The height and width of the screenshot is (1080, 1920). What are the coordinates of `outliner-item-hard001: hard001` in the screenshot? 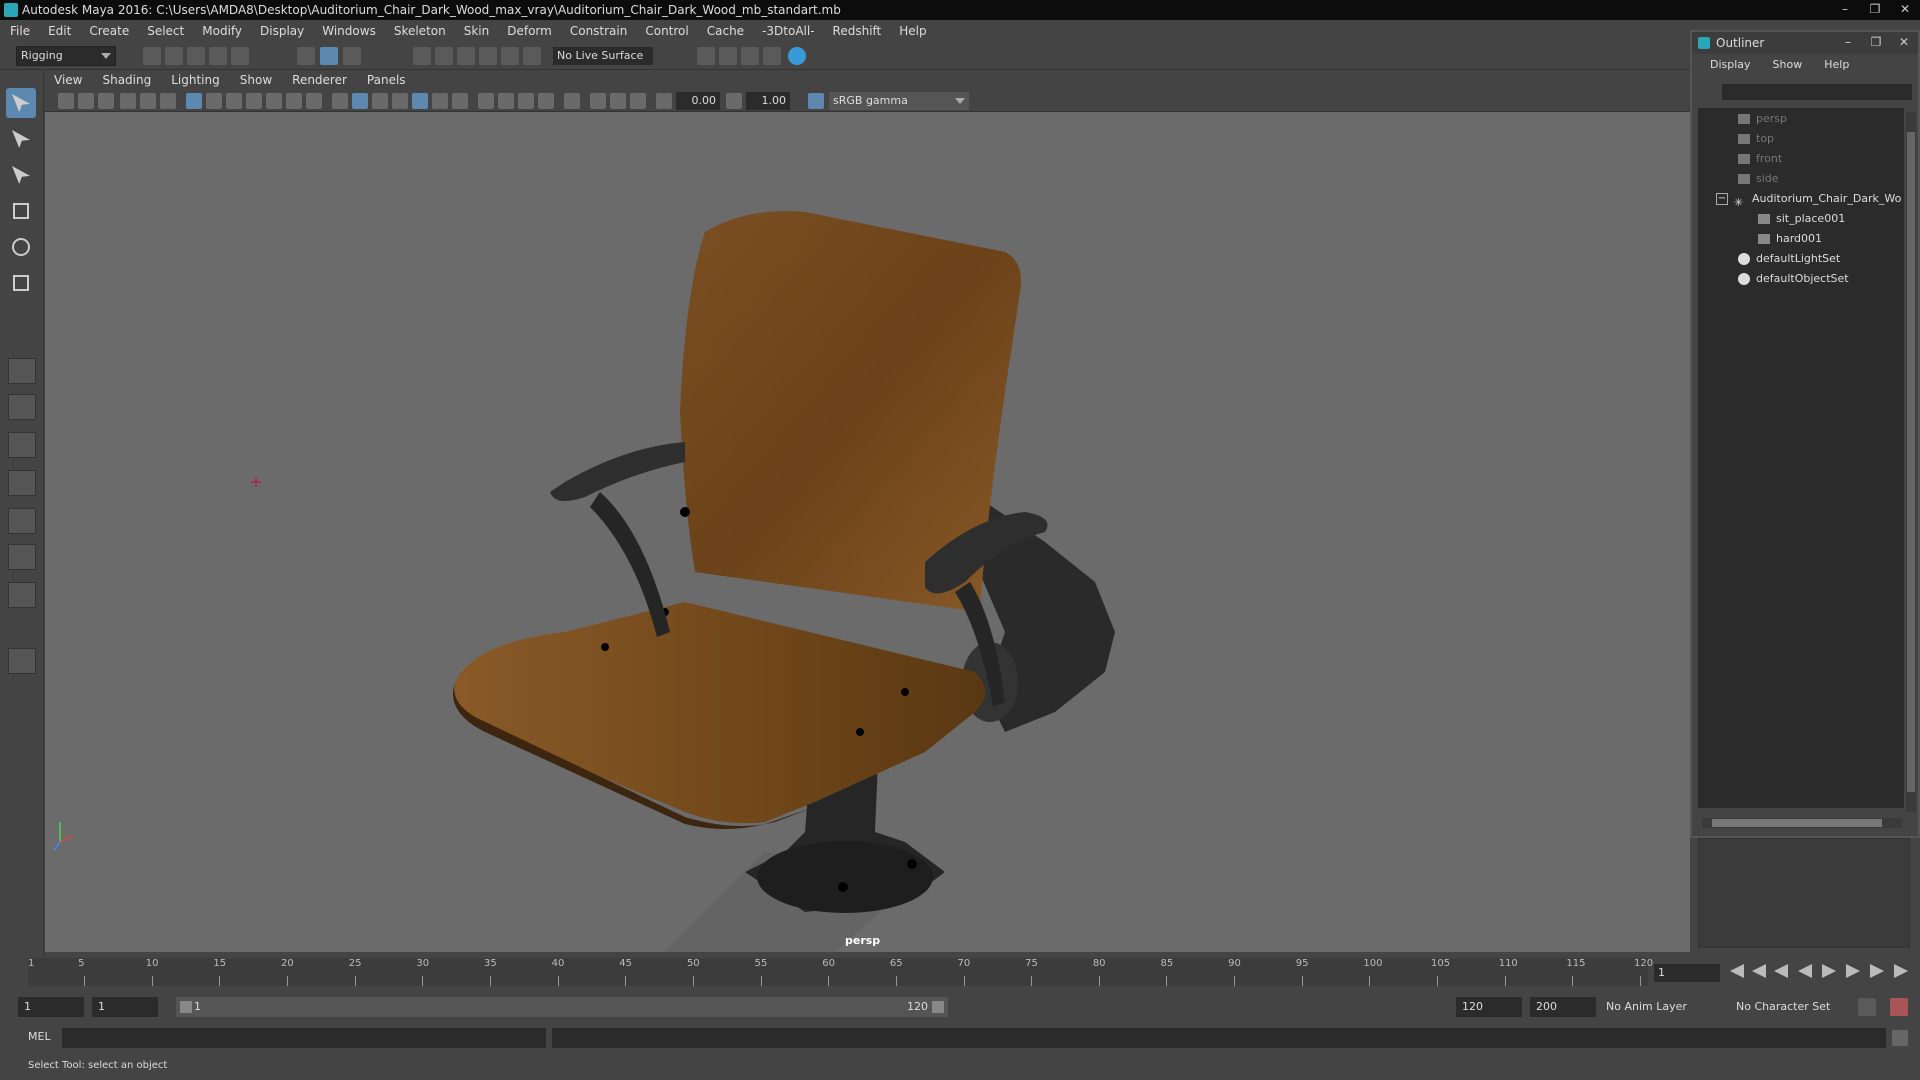 It's located at (1790, 239).